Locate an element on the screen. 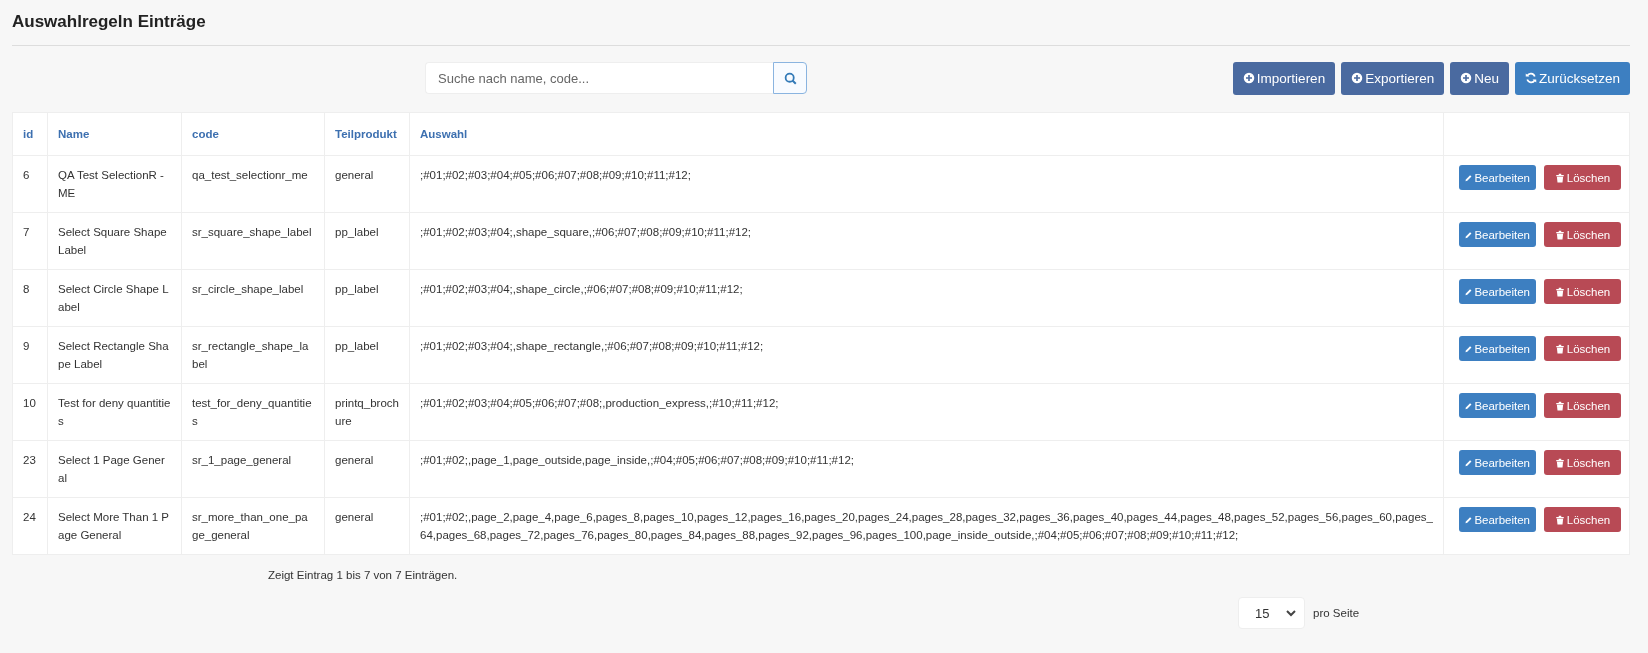 The height and width of the screenshot is (653, 1648). column-header: Teilprodukt is located at coordinates (367, 134).